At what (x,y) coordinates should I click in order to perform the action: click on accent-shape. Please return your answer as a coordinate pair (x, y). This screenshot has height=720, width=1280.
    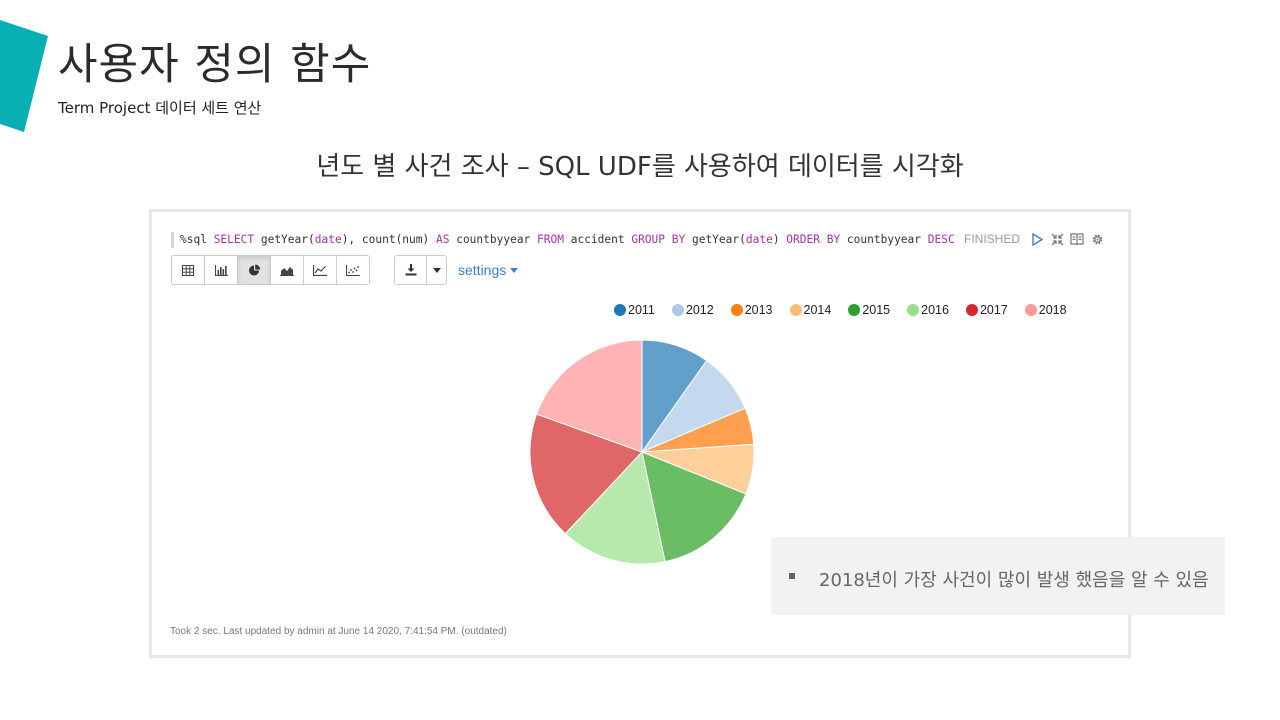
    Looking at the image, I should click on (24, 76).